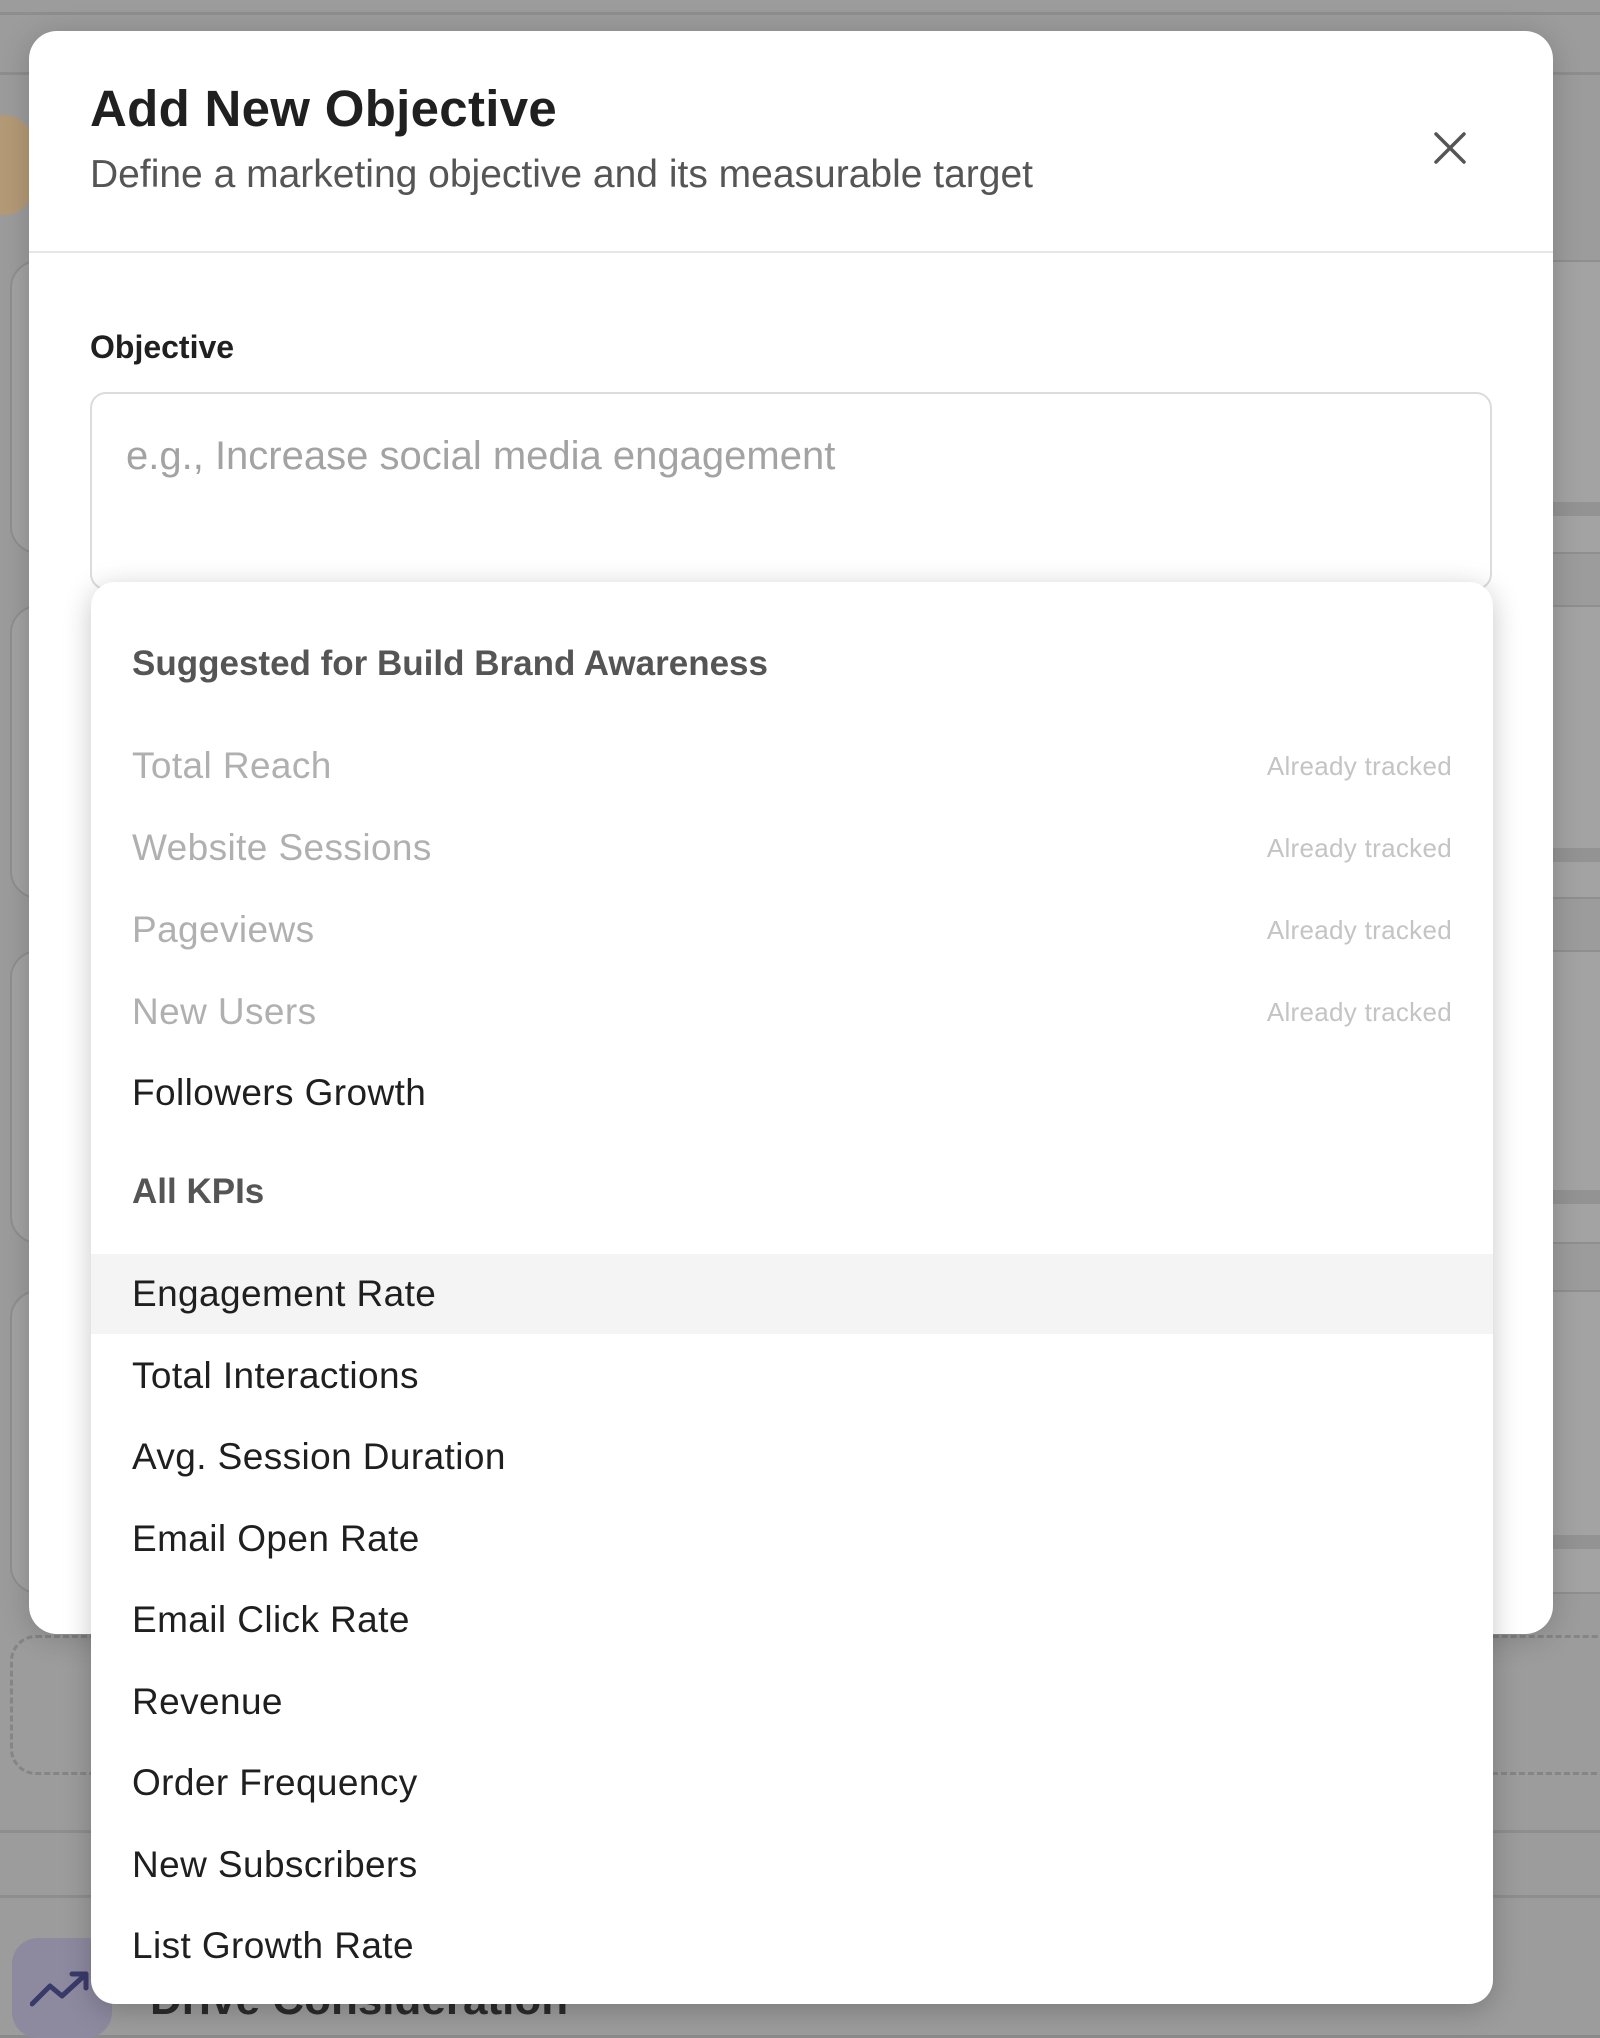  What do you see at coordinates (232, 765) in the screenshot?
I see `kpi-option-label: Total Reach` at bounding box center [232, 765].